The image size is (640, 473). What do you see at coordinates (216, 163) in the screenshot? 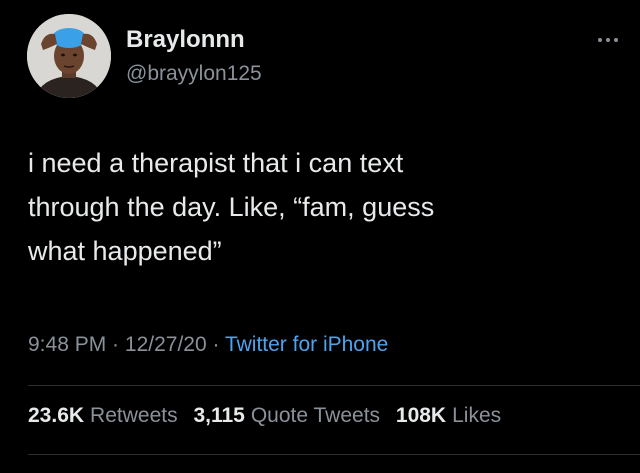
I see `tweet-text-line: i need a therapist that i can text` at bounding box center [216, 163].